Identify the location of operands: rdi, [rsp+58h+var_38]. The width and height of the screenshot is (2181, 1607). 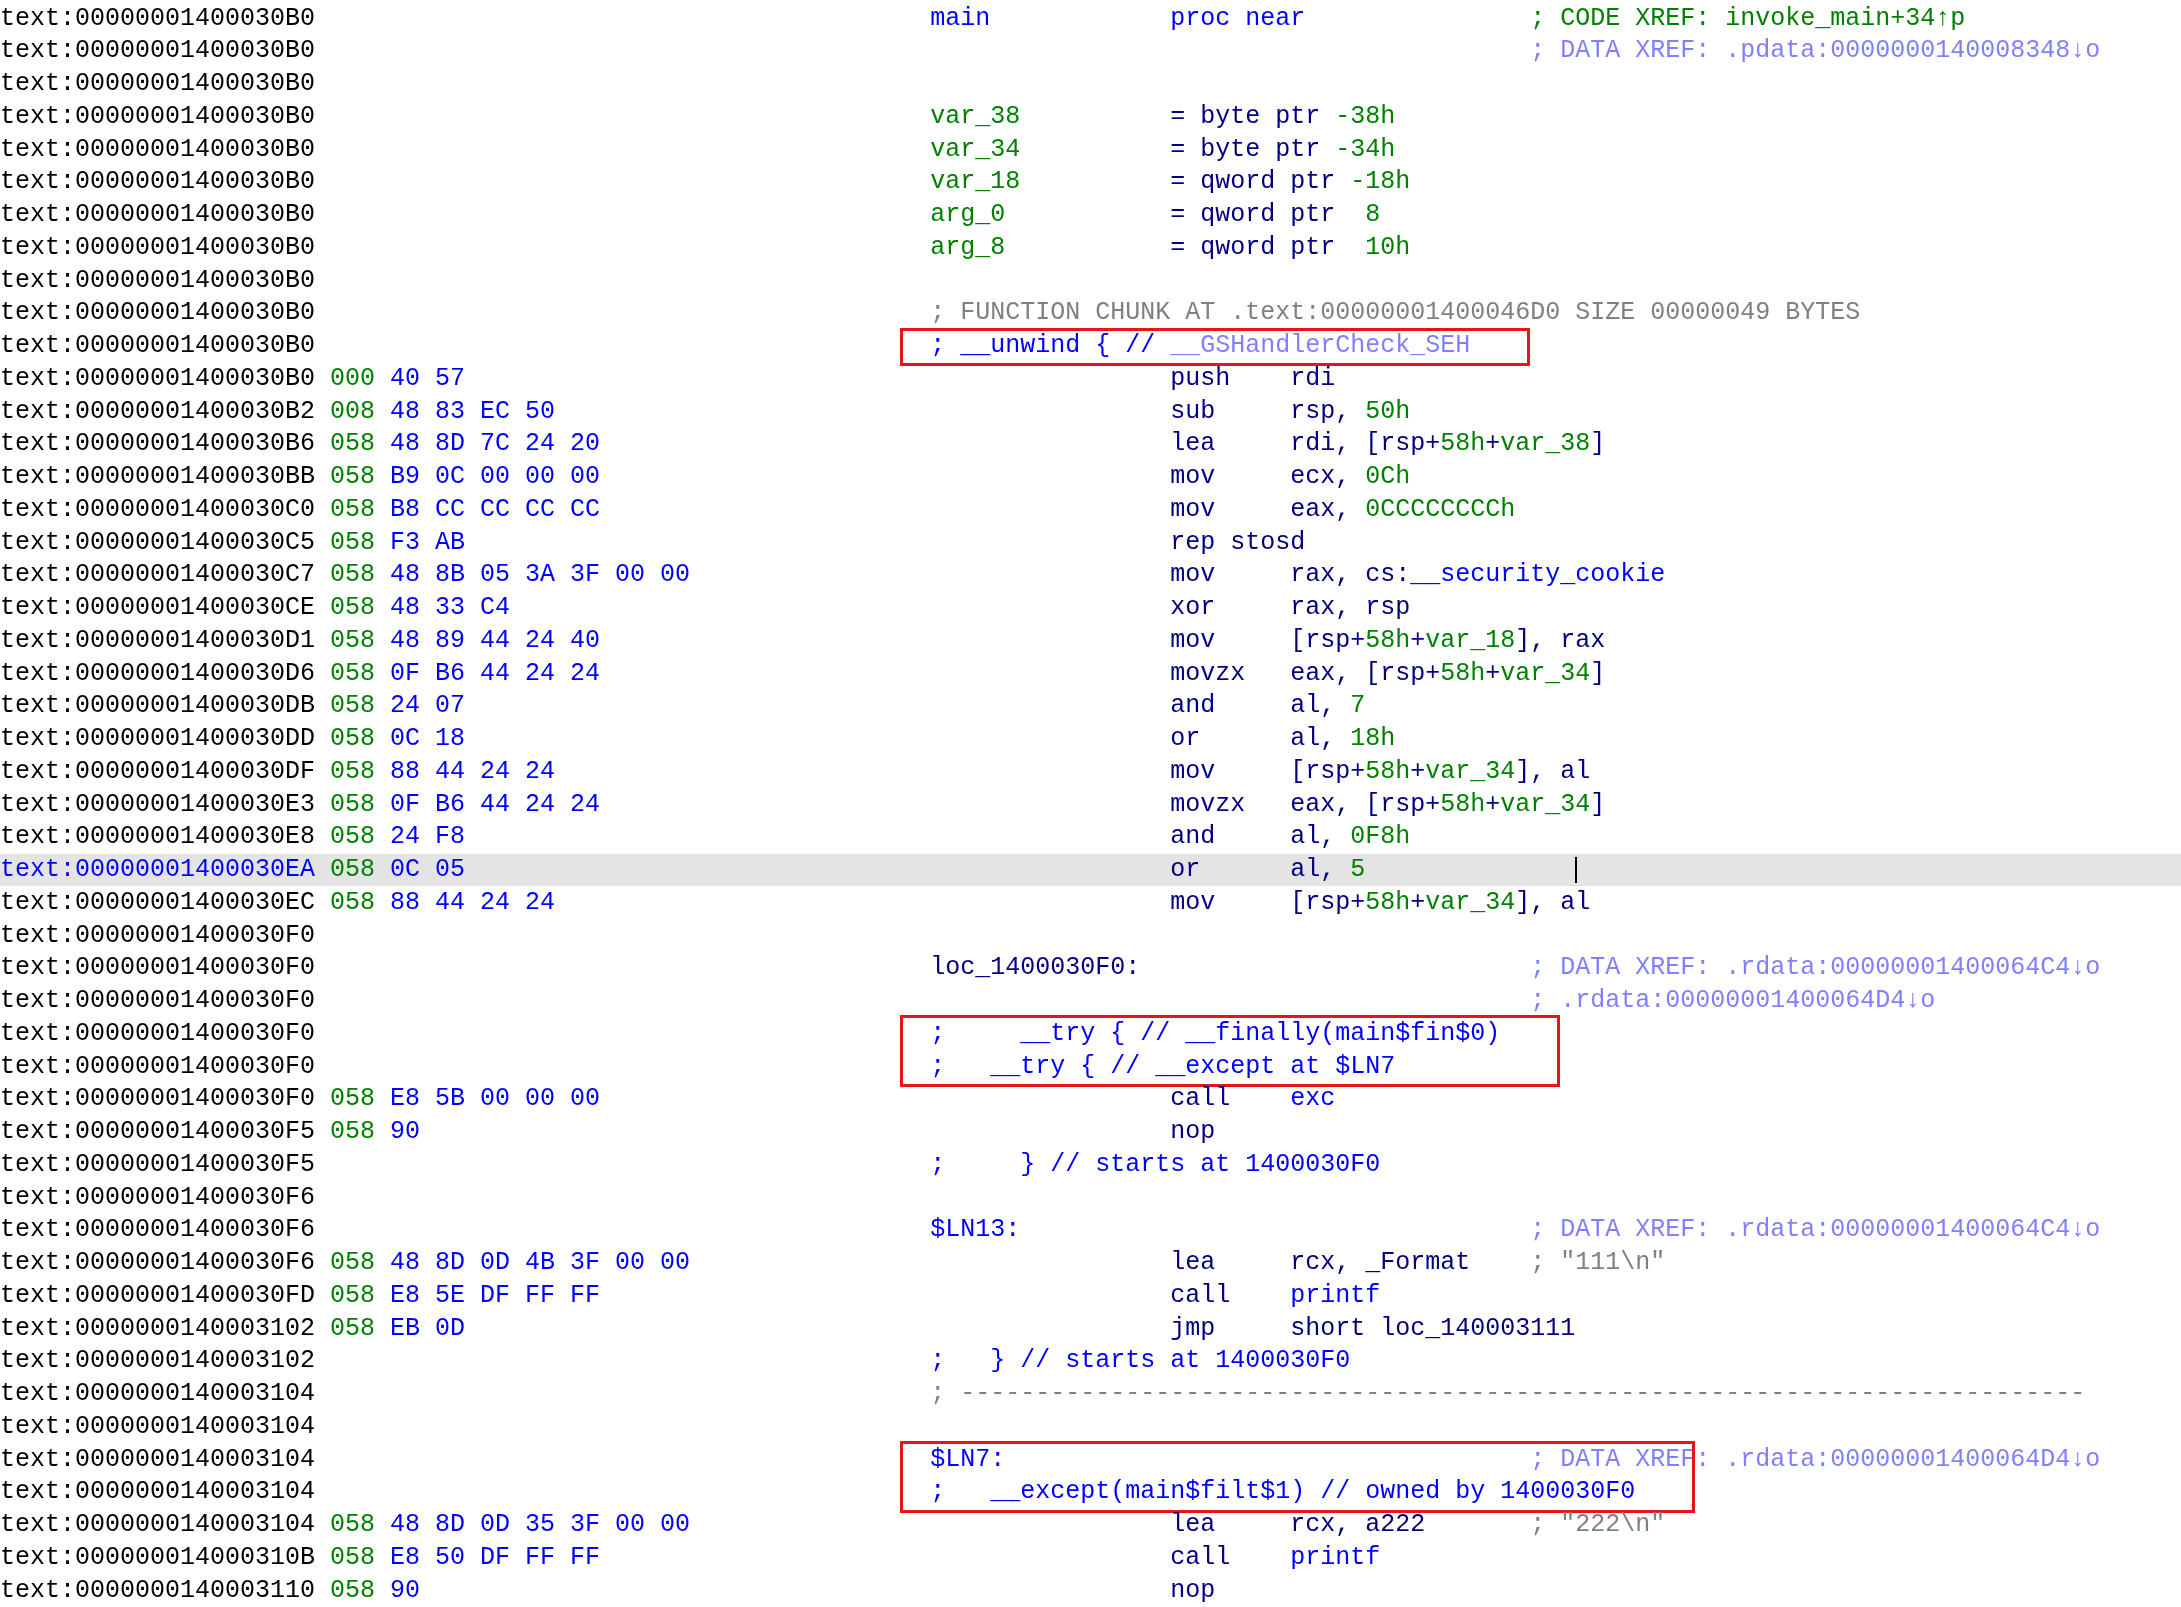
(1448, 444).